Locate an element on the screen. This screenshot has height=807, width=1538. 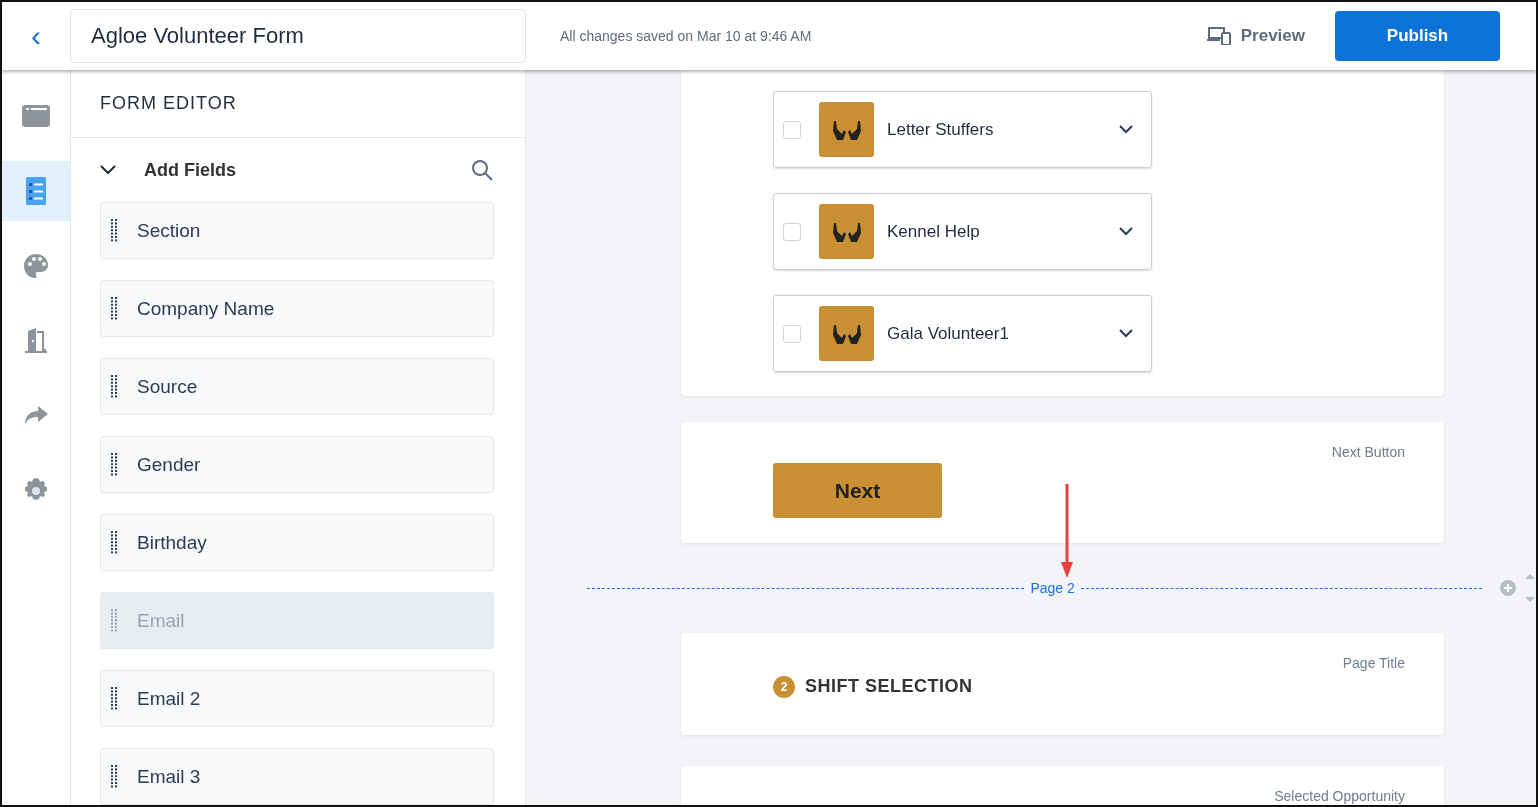
field-item: Gender is located at coordinates (297, 464).